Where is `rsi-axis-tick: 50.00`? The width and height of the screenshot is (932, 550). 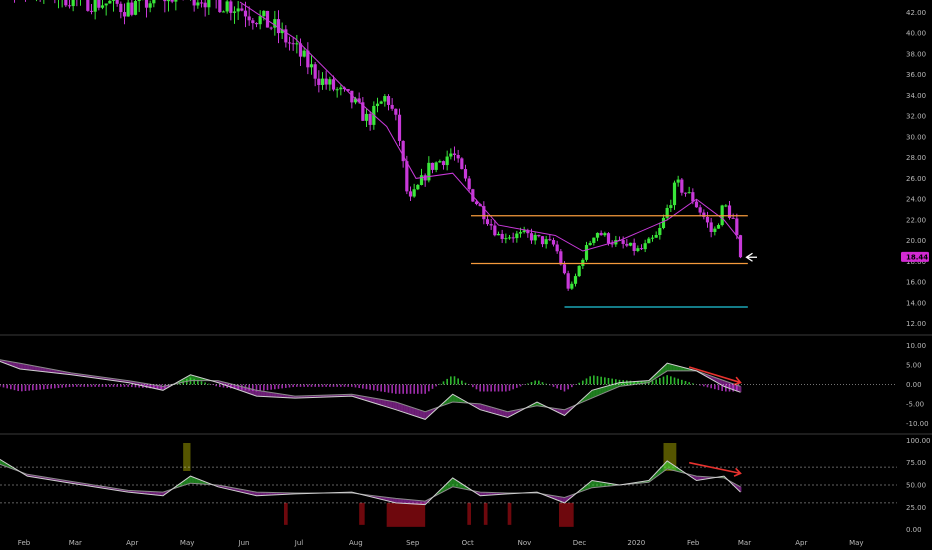
rsi-axis-tick: 50.00 is located at coordinates (916, 486).